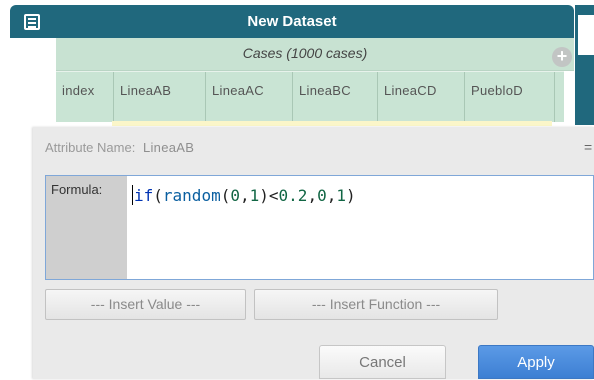 The image size is (594, 380). I want to click on attribute-name-row: Attribute Name: LineaAB, so click(119, 147).